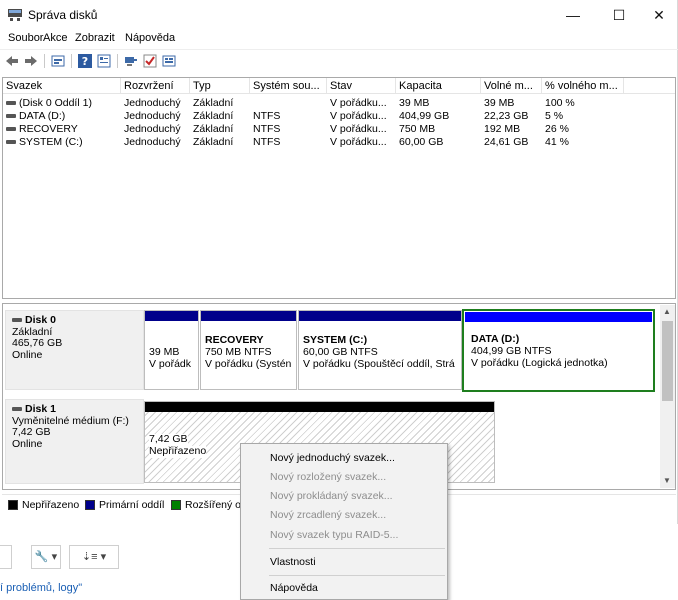  Describe the element at coordinates (248, 350) in the screenshot. I see `partition-recovery: RECOVERY 750 MB NTFS V pořádku (Systén` at that location.